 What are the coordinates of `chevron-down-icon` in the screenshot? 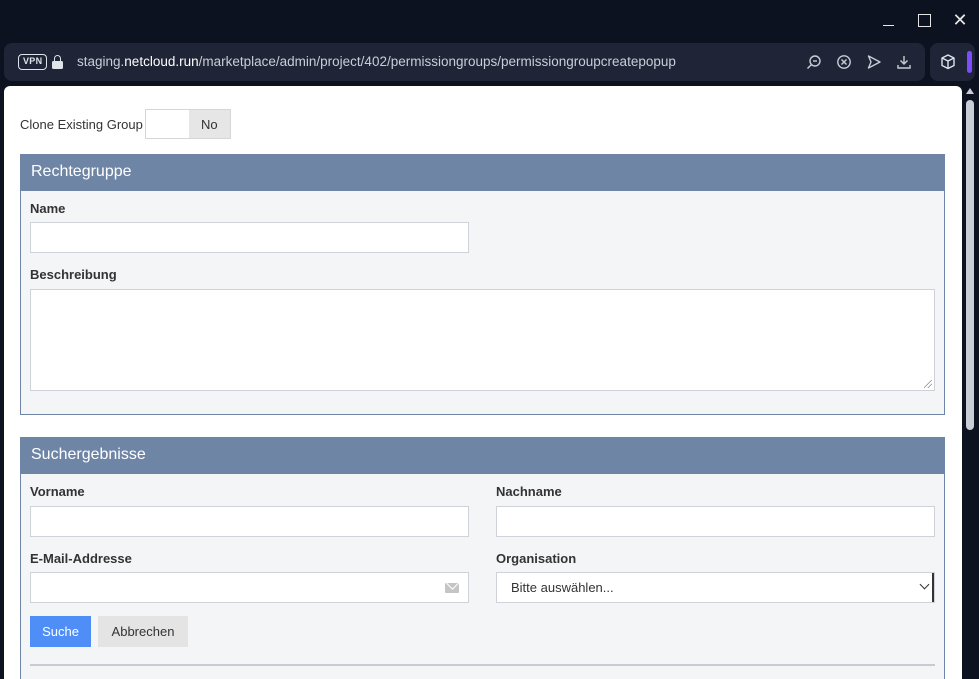 It's located at (924, 584).